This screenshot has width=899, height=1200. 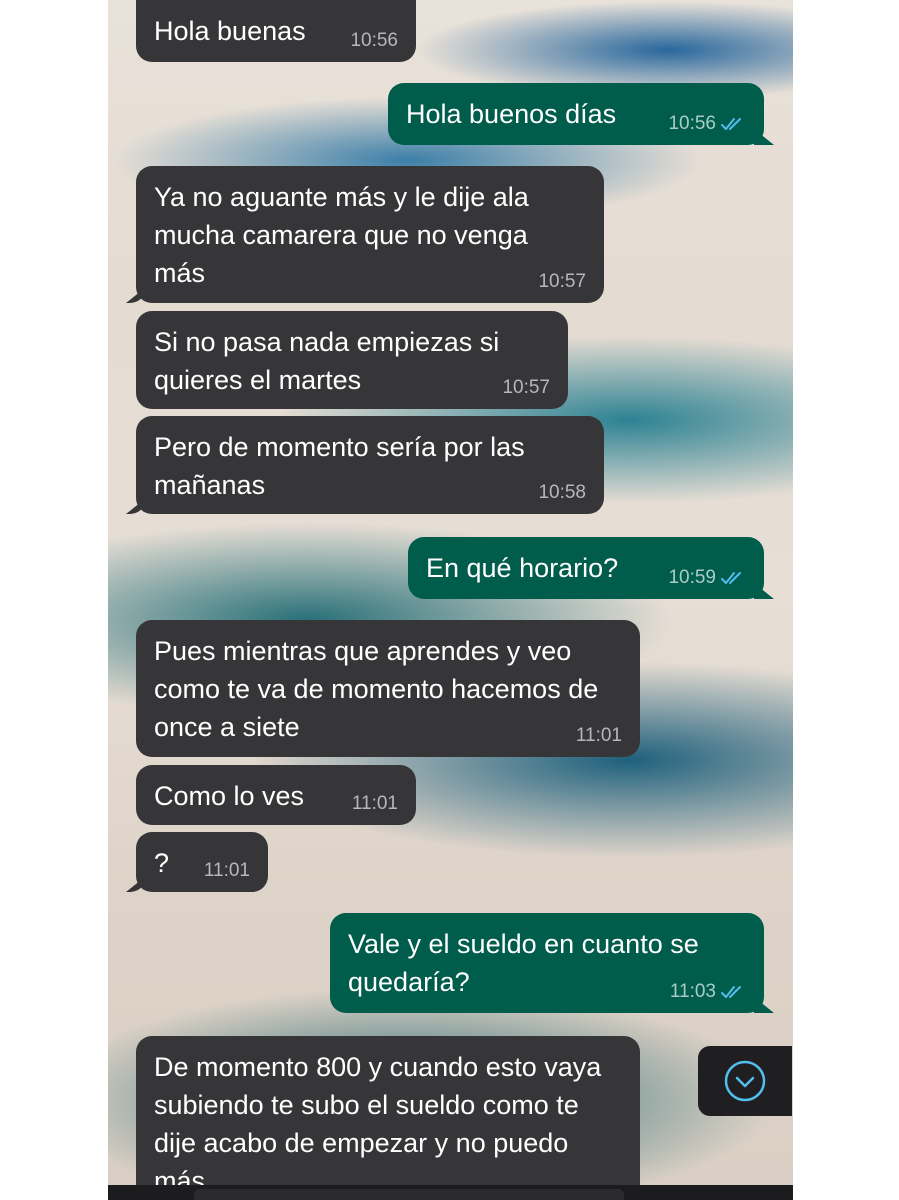 I want to click on message-text: Como lo ves, so click(x=229, y=796).